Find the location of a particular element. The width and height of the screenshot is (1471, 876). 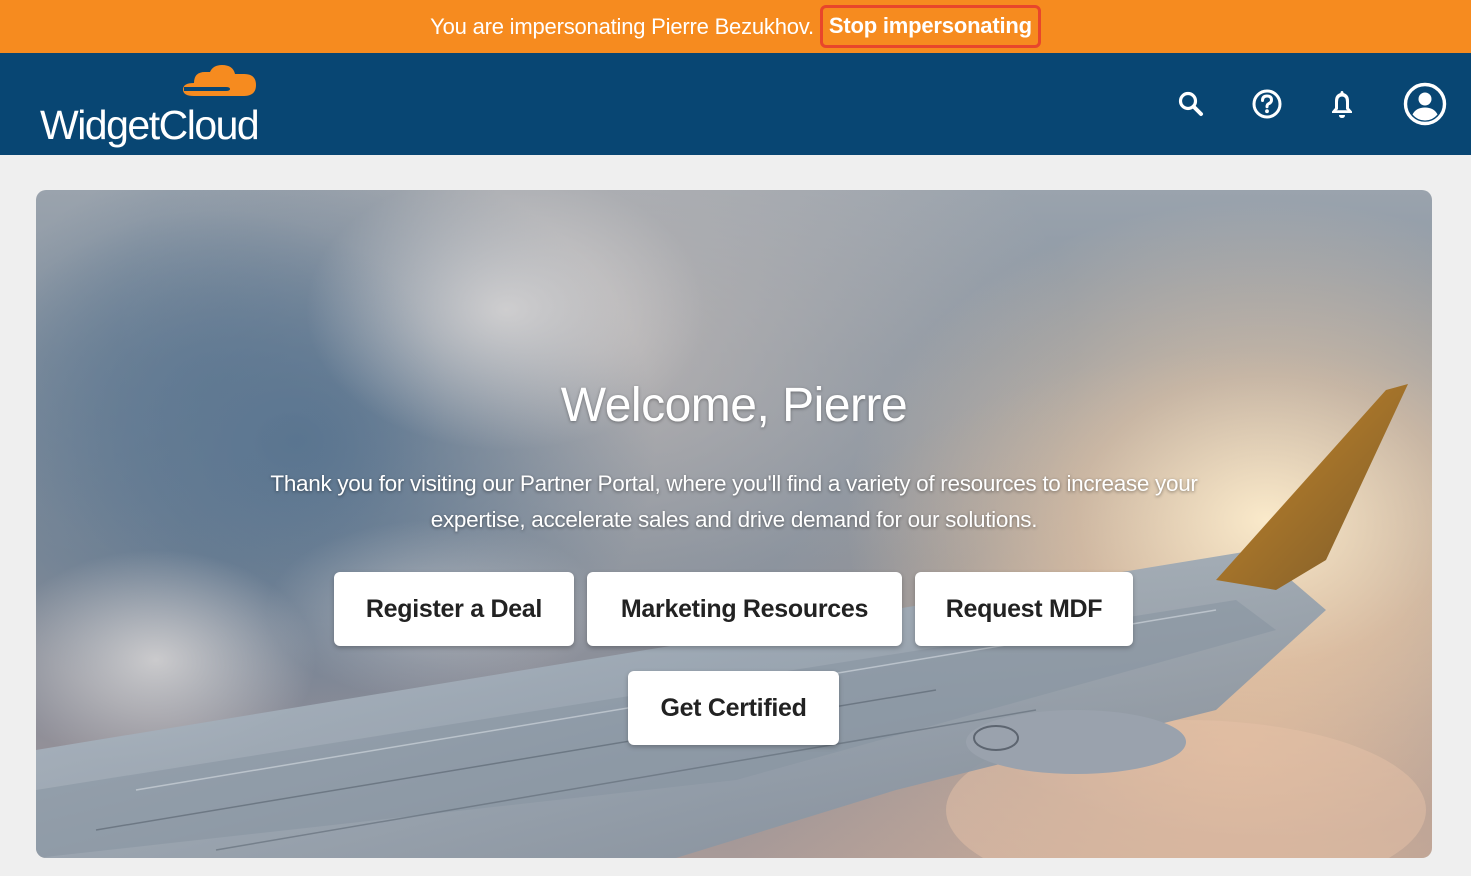

logo-wordmark: WidgetCloud is located at coordinates (150, 125).